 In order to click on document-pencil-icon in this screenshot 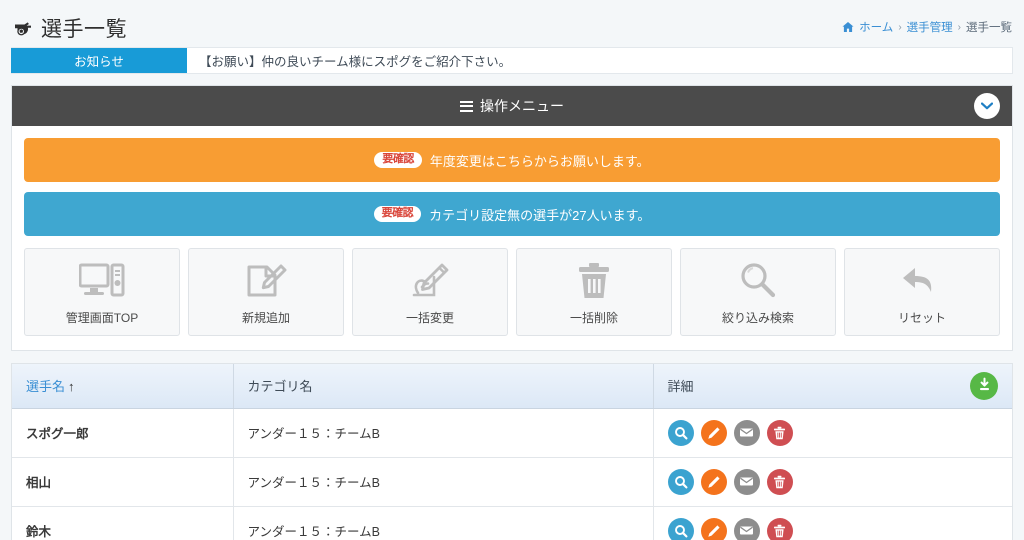, I will do `click(266, 281)`.